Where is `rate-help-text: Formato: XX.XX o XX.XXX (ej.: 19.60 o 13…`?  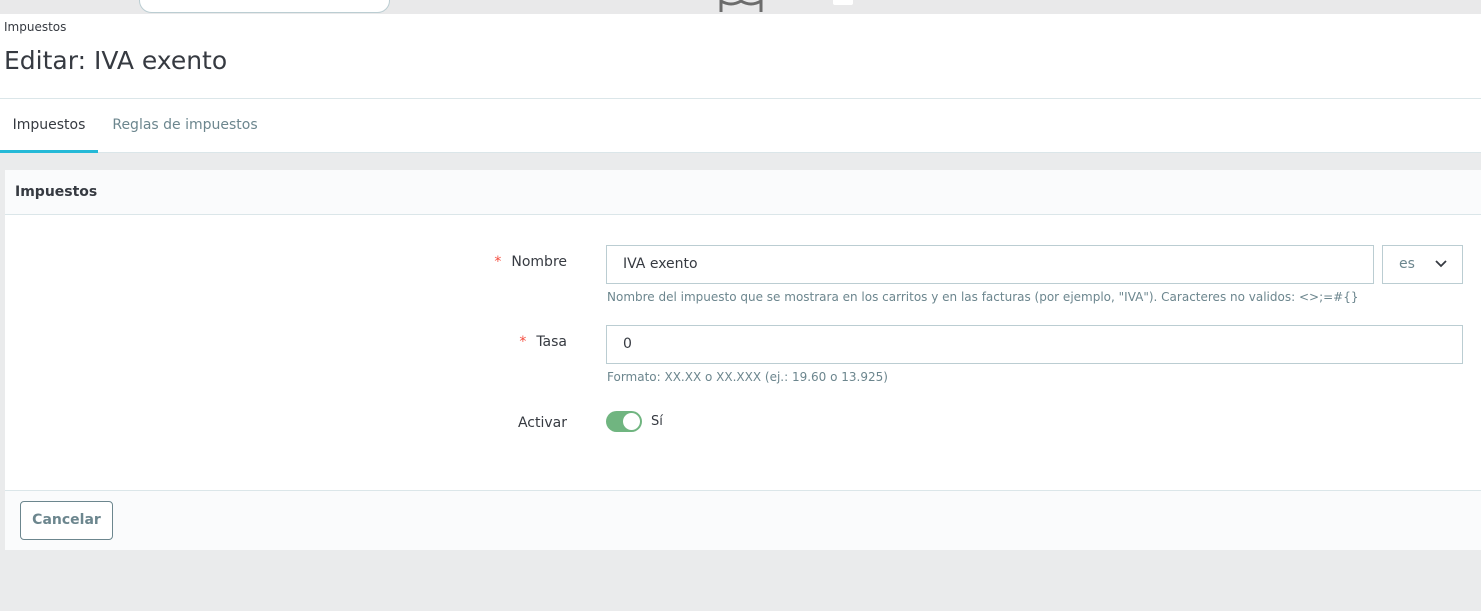 rate-help-text: Formato: XX.XX o XX.XXX (ej.: 19.60 o 13… is located at coordinates (747, 377).